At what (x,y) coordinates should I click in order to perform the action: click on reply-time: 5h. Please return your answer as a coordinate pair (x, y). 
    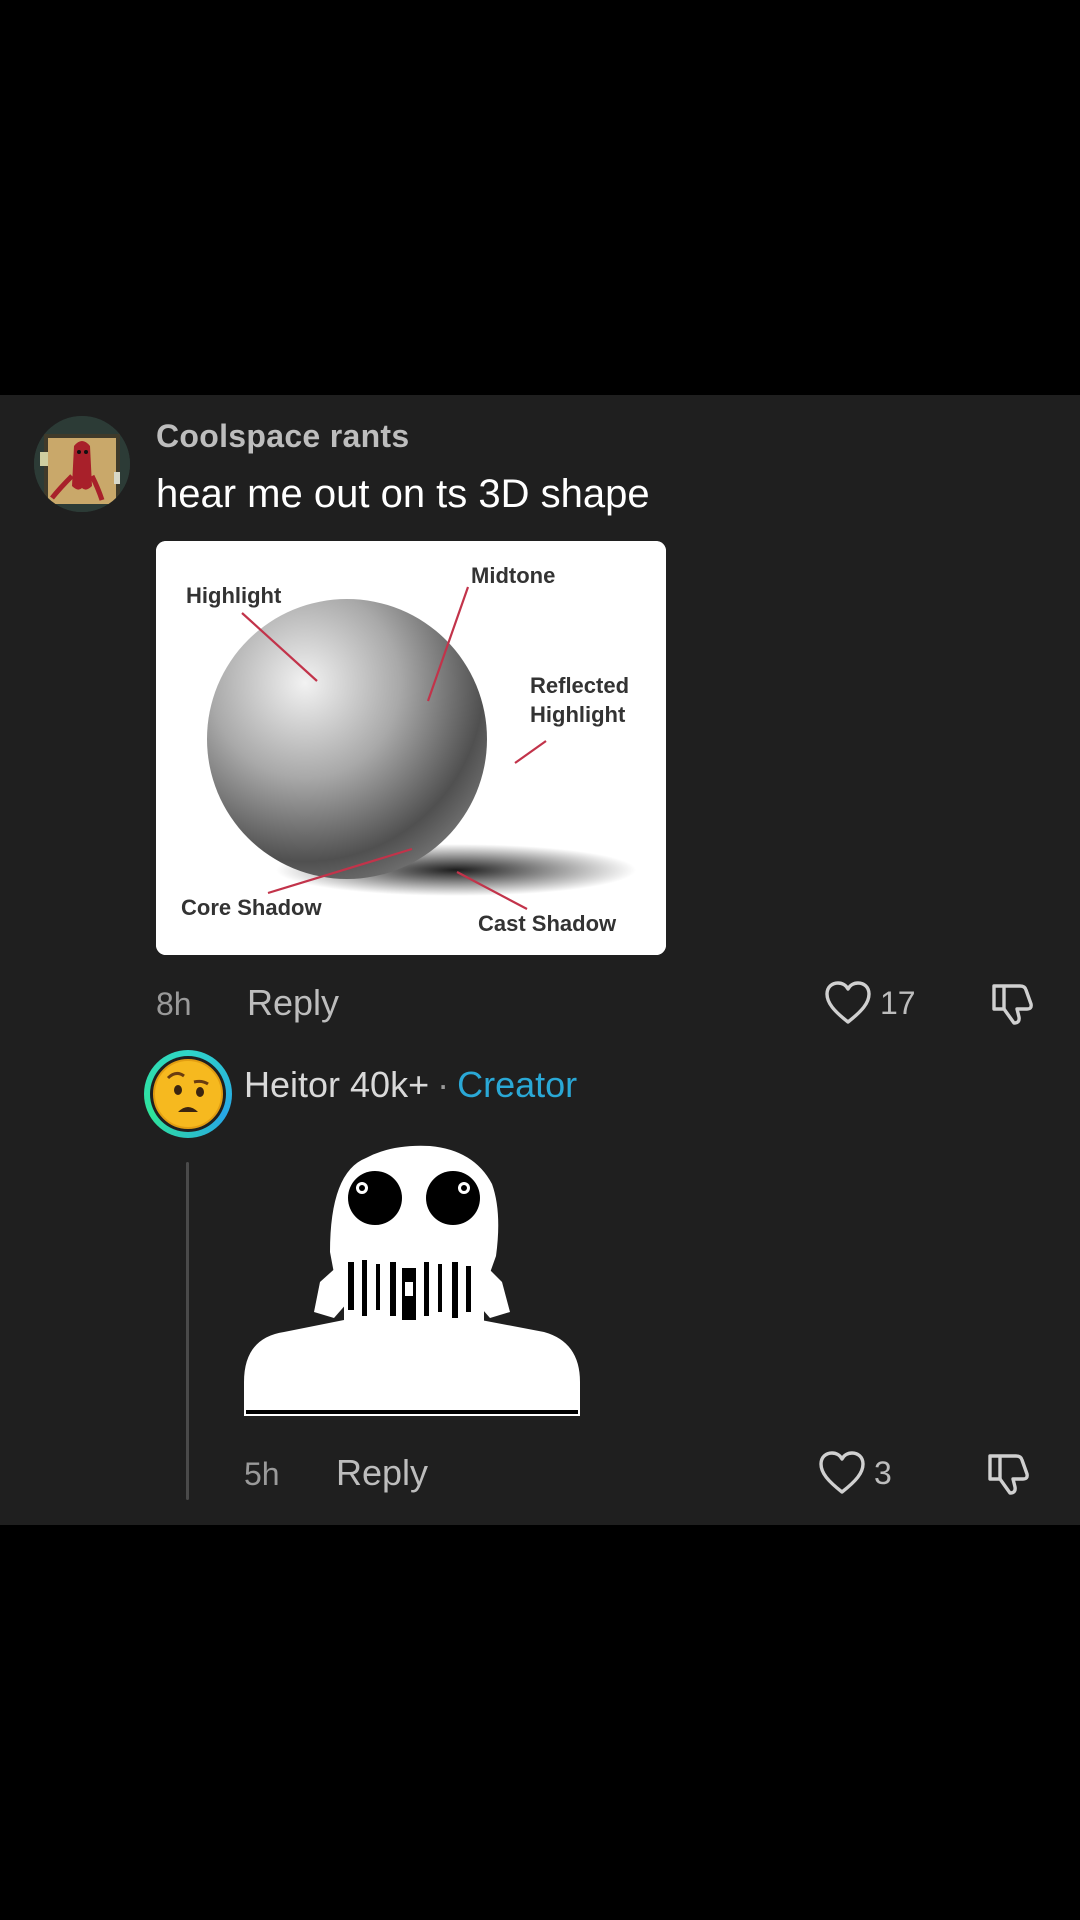
    Looking at the image, I should click on (262, 1474).